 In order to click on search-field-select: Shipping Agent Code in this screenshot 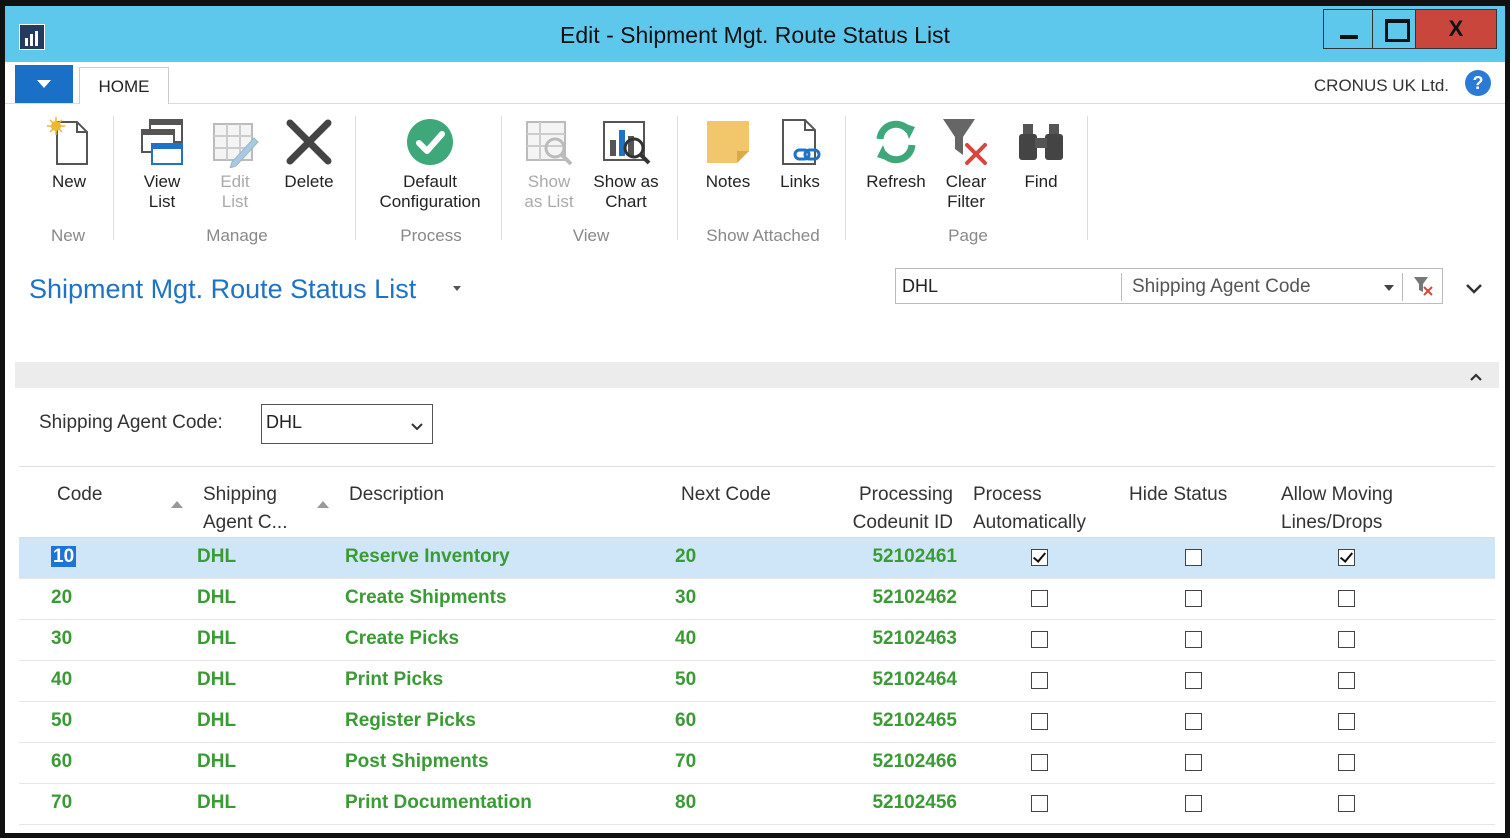, I will do `click(1221, 287)`.